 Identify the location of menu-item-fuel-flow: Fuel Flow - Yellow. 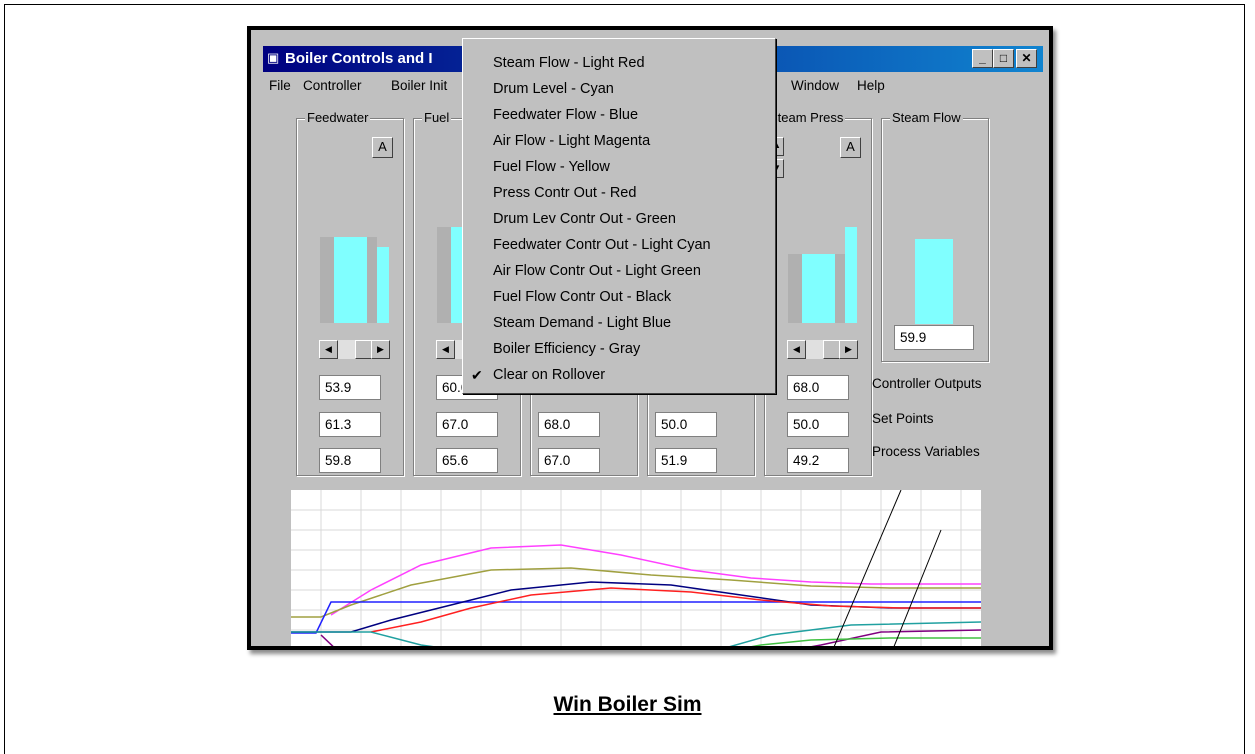
(551, 167).